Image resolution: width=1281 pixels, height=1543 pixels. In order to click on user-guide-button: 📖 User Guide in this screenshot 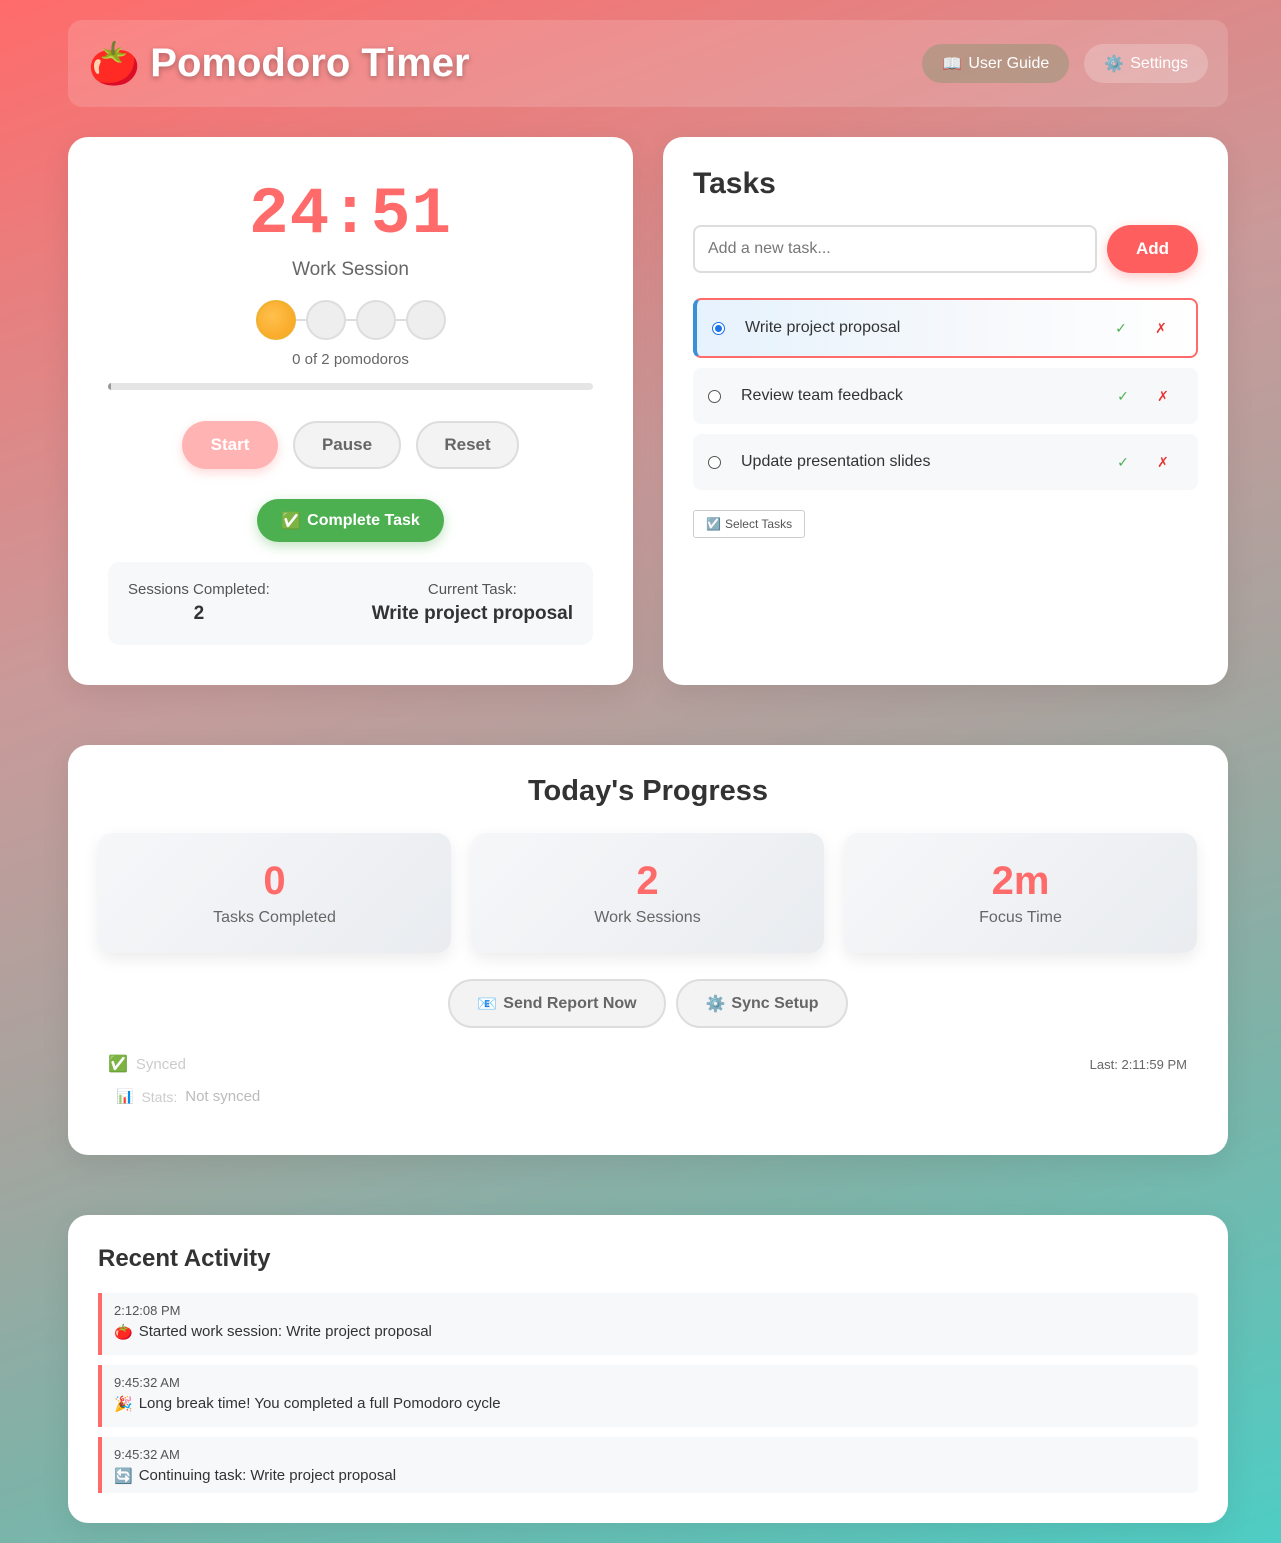, I will do `click(996, 63)`.